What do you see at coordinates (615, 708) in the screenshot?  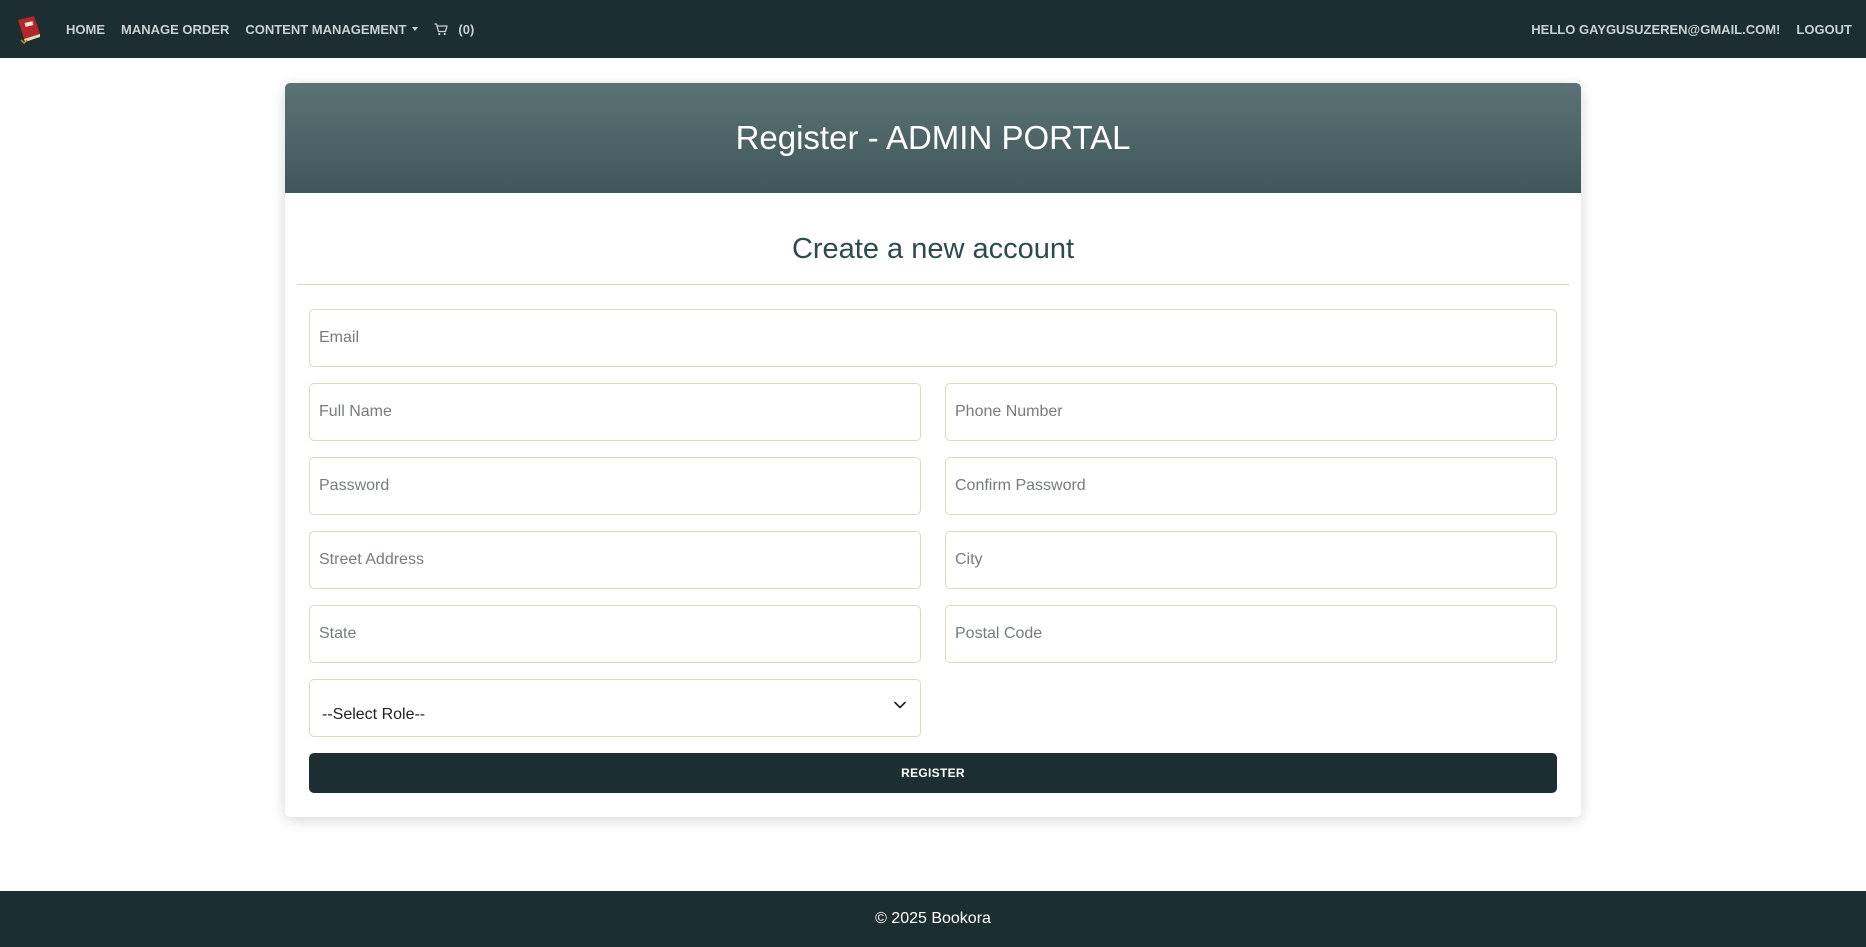 I see `role-select: --Select Role--` at bounding box center [615, 708].